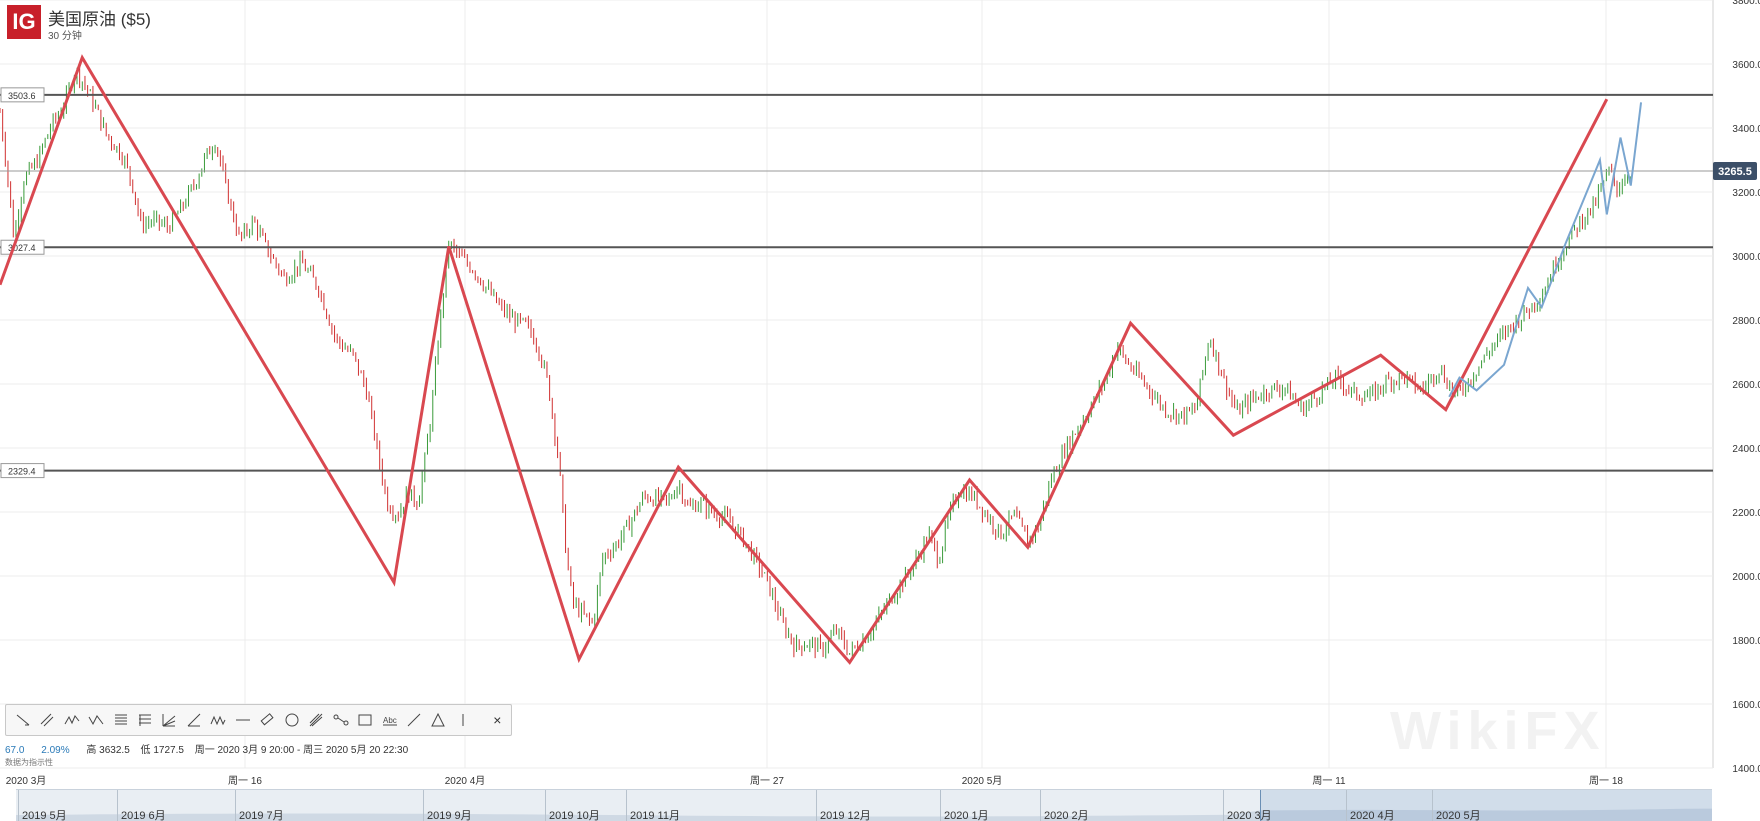 The image size is (1760, 821). What do you see at coordinates (218, 720) in the screenshot?
I see `pattern-icon` at bounding box center [218, 720].